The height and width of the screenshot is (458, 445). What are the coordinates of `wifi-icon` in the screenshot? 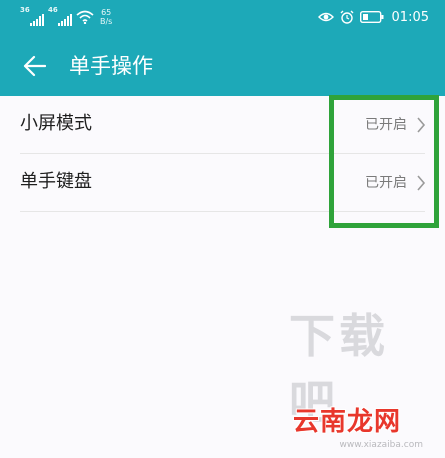 It's located at (85, 17).